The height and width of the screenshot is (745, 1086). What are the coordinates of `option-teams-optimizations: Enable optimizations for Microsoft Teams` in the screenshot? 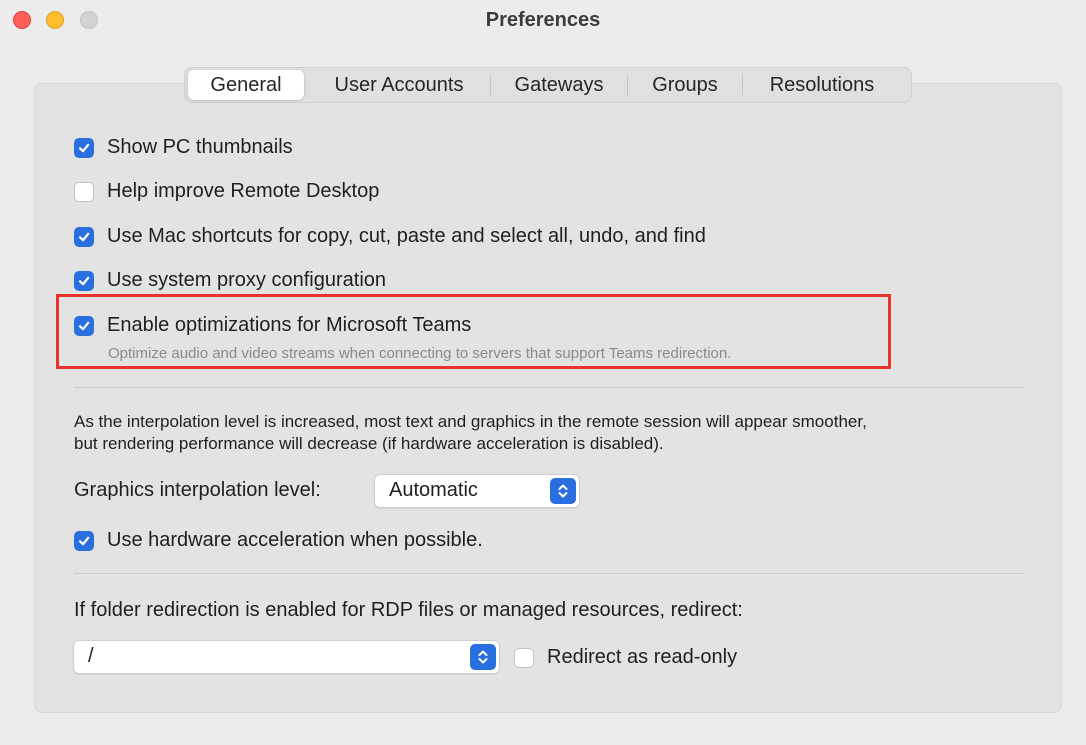 It's located at (272, 325).